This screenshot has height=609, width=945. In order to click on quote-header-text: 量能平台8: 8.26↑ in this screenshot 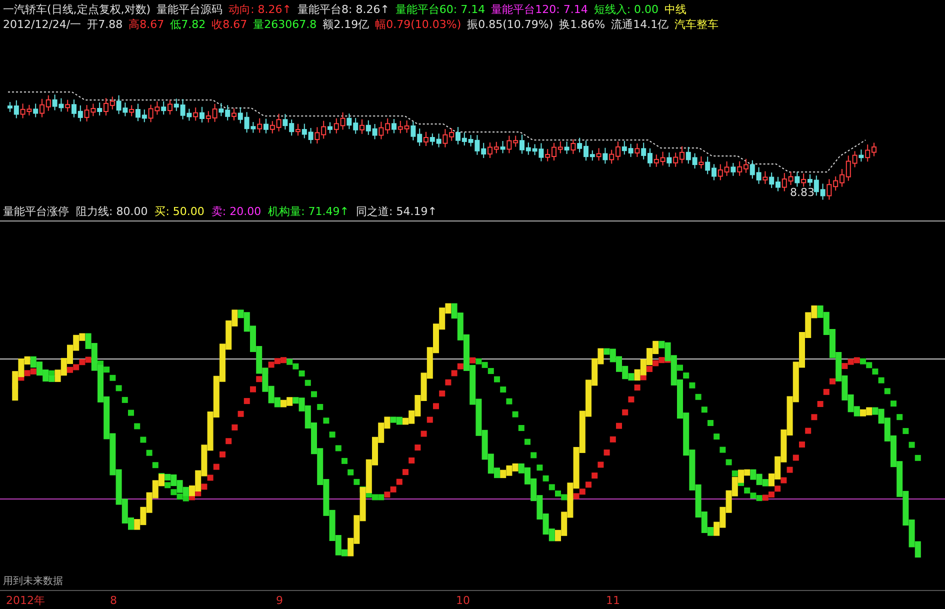, I will do `click(344, 9)`.